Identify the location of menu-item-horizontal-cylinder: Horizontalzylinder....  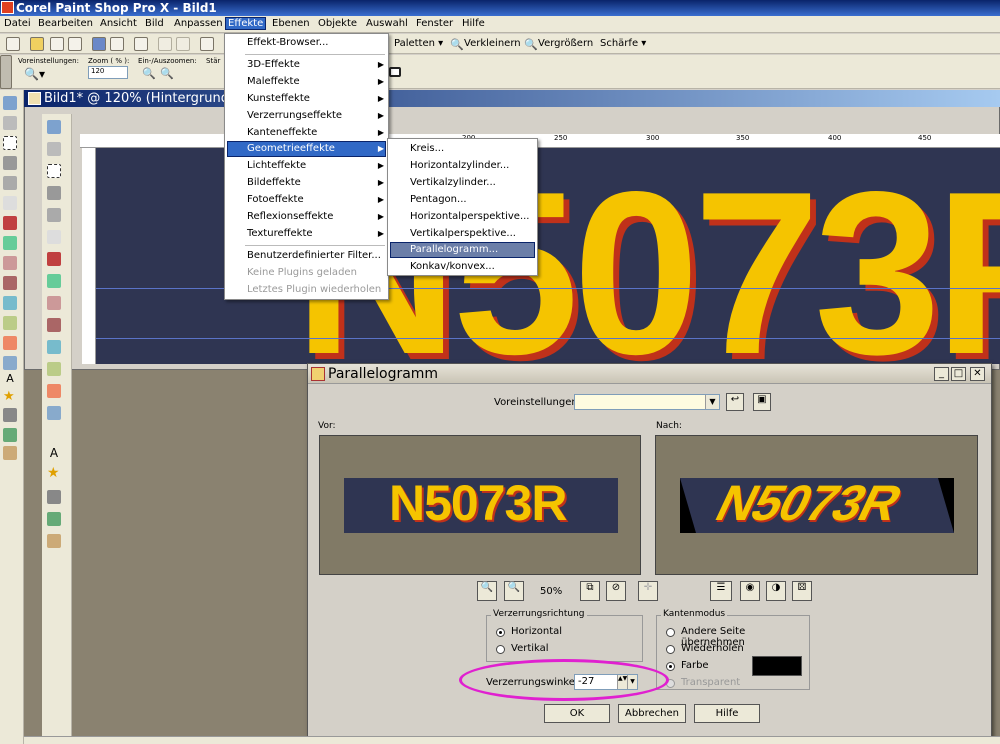
(459, 166).